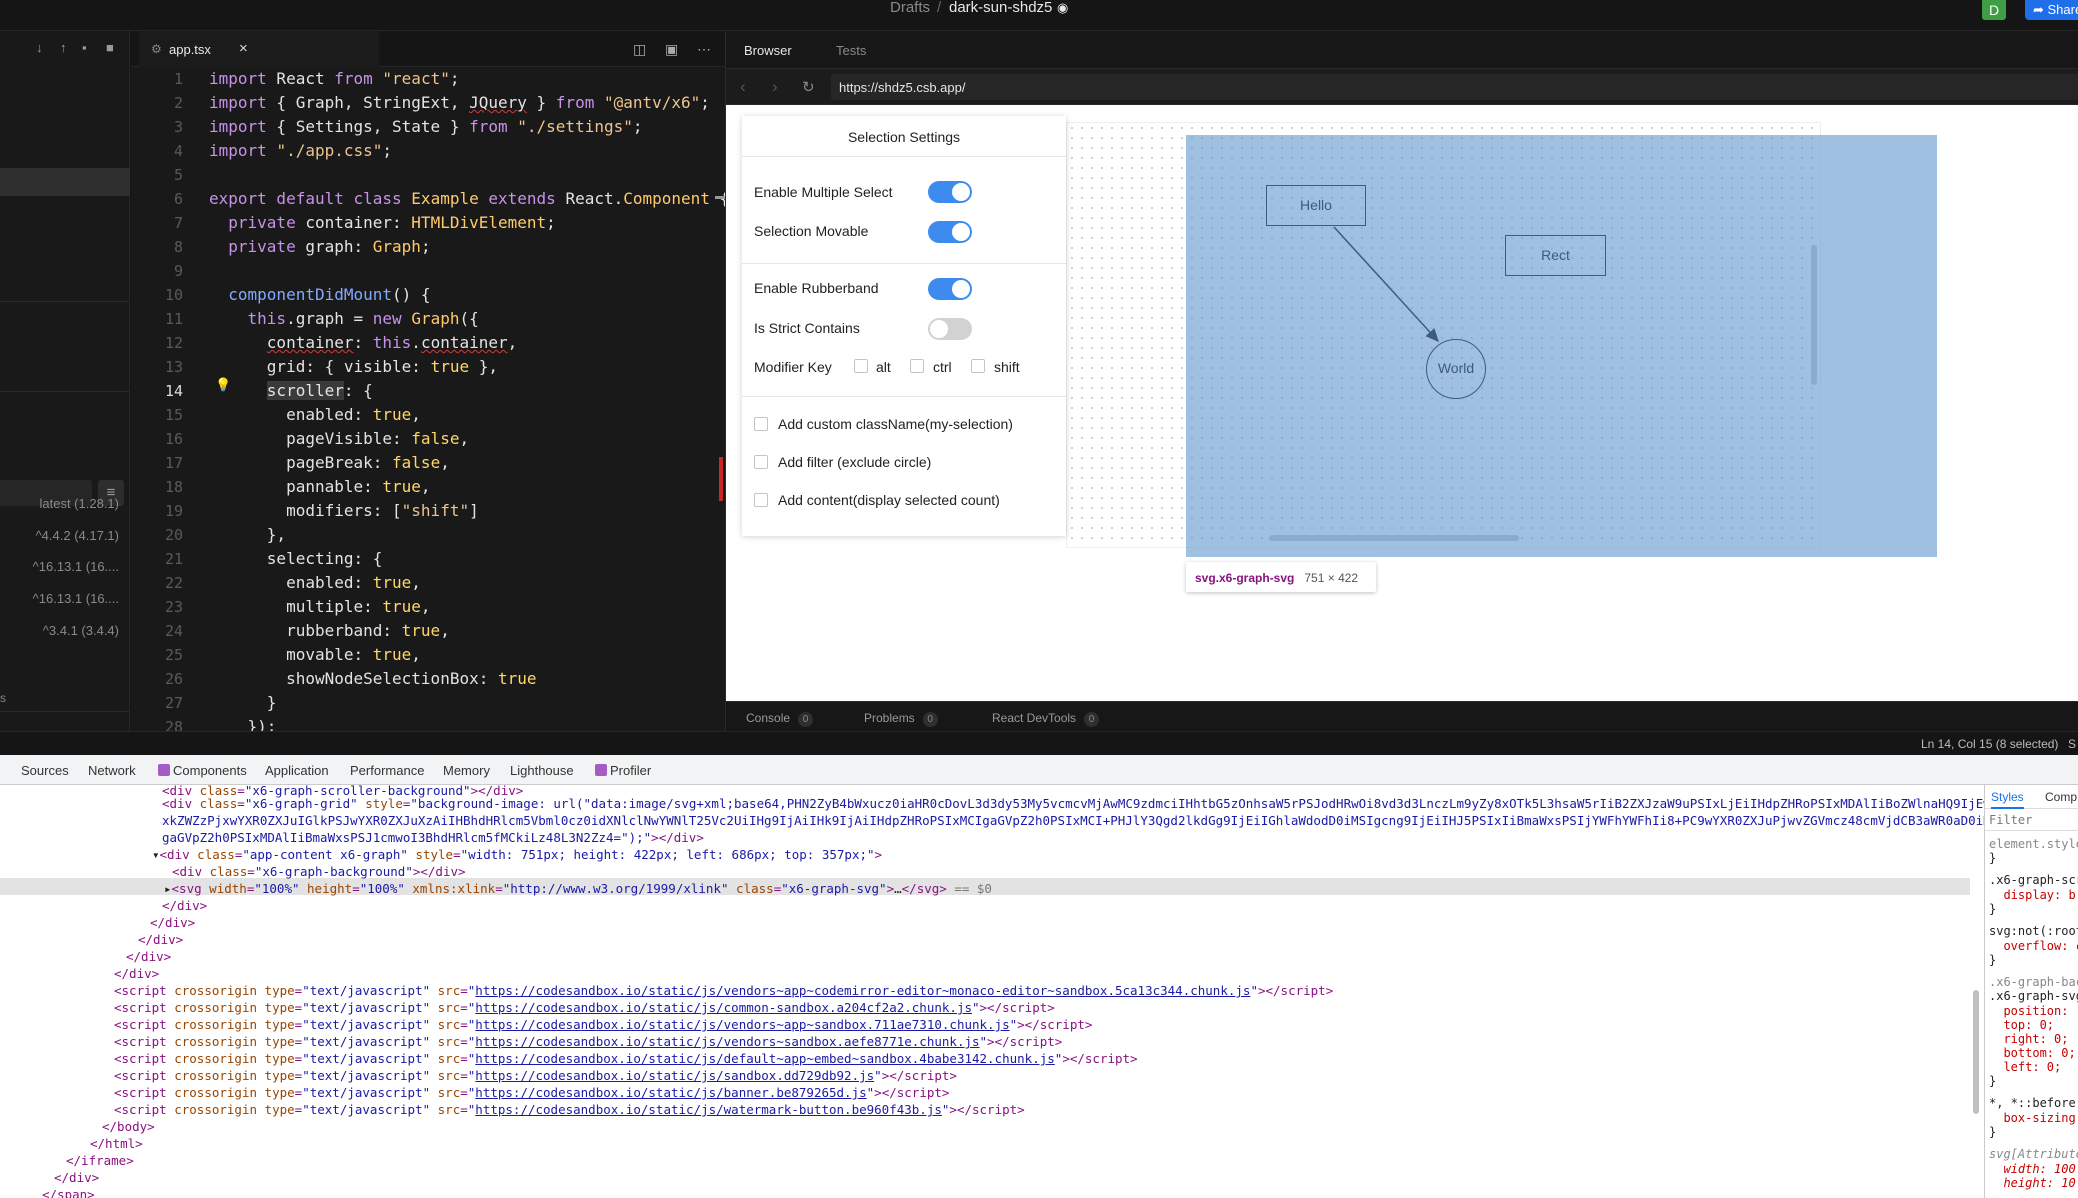  Describe the element at coordinates (178, 103) in the screenshot. I see `line-number: 2` at that location.